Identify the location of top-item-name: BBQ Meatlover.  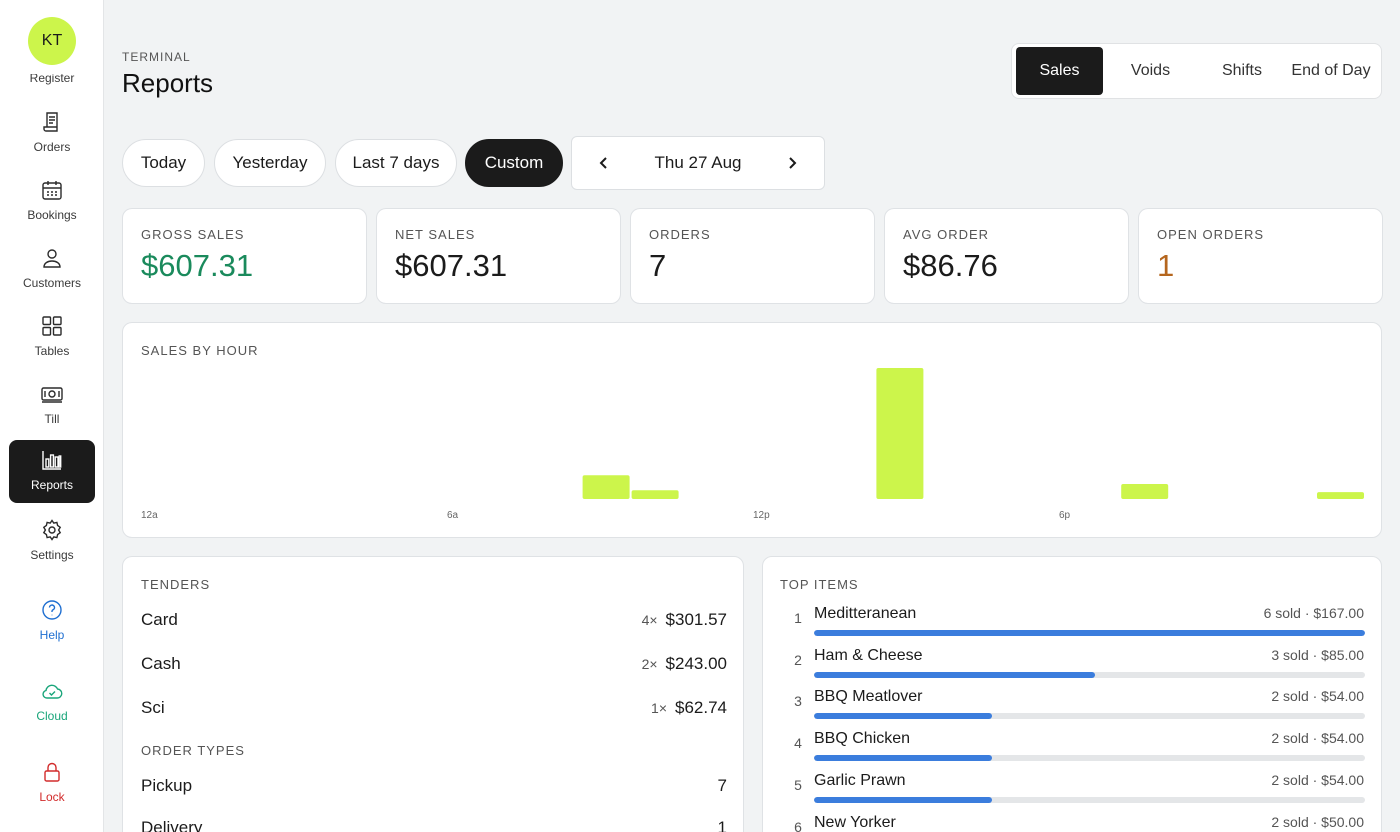
(868, 697).